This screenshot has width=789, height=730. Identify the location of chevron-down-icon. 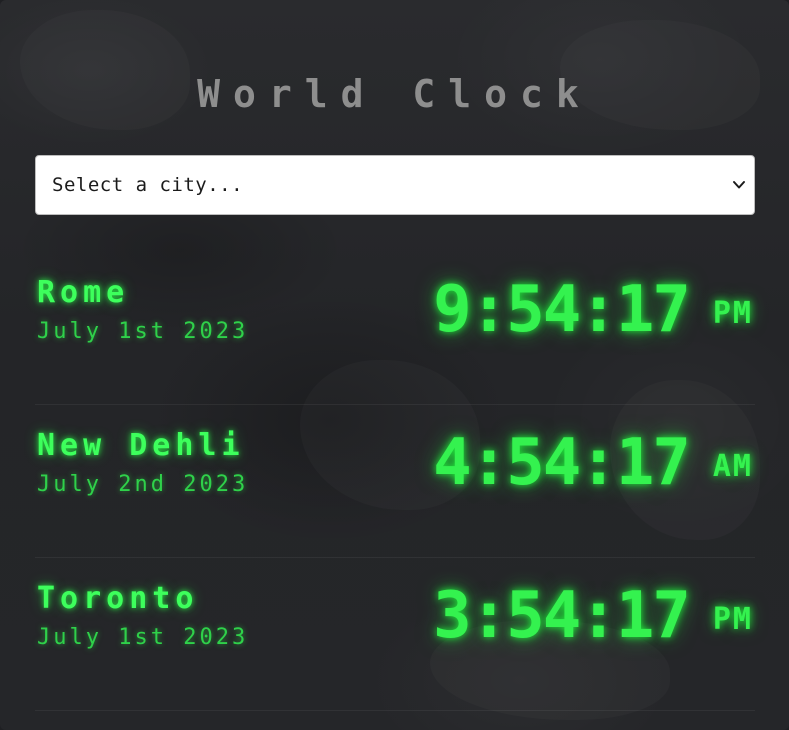
(739, 185).